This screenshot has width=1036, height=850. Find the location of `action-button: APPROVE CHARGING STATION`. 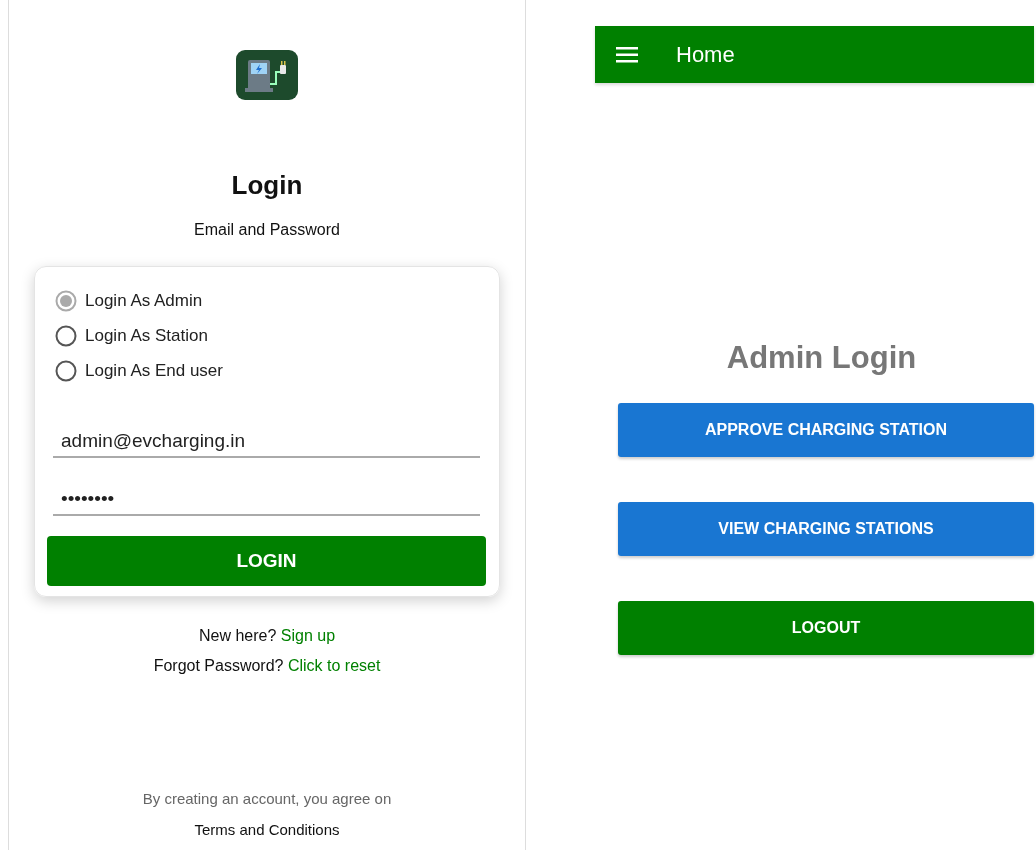

action-button: APPROVE CHARGING STATION is located at coordinates (826, 430).